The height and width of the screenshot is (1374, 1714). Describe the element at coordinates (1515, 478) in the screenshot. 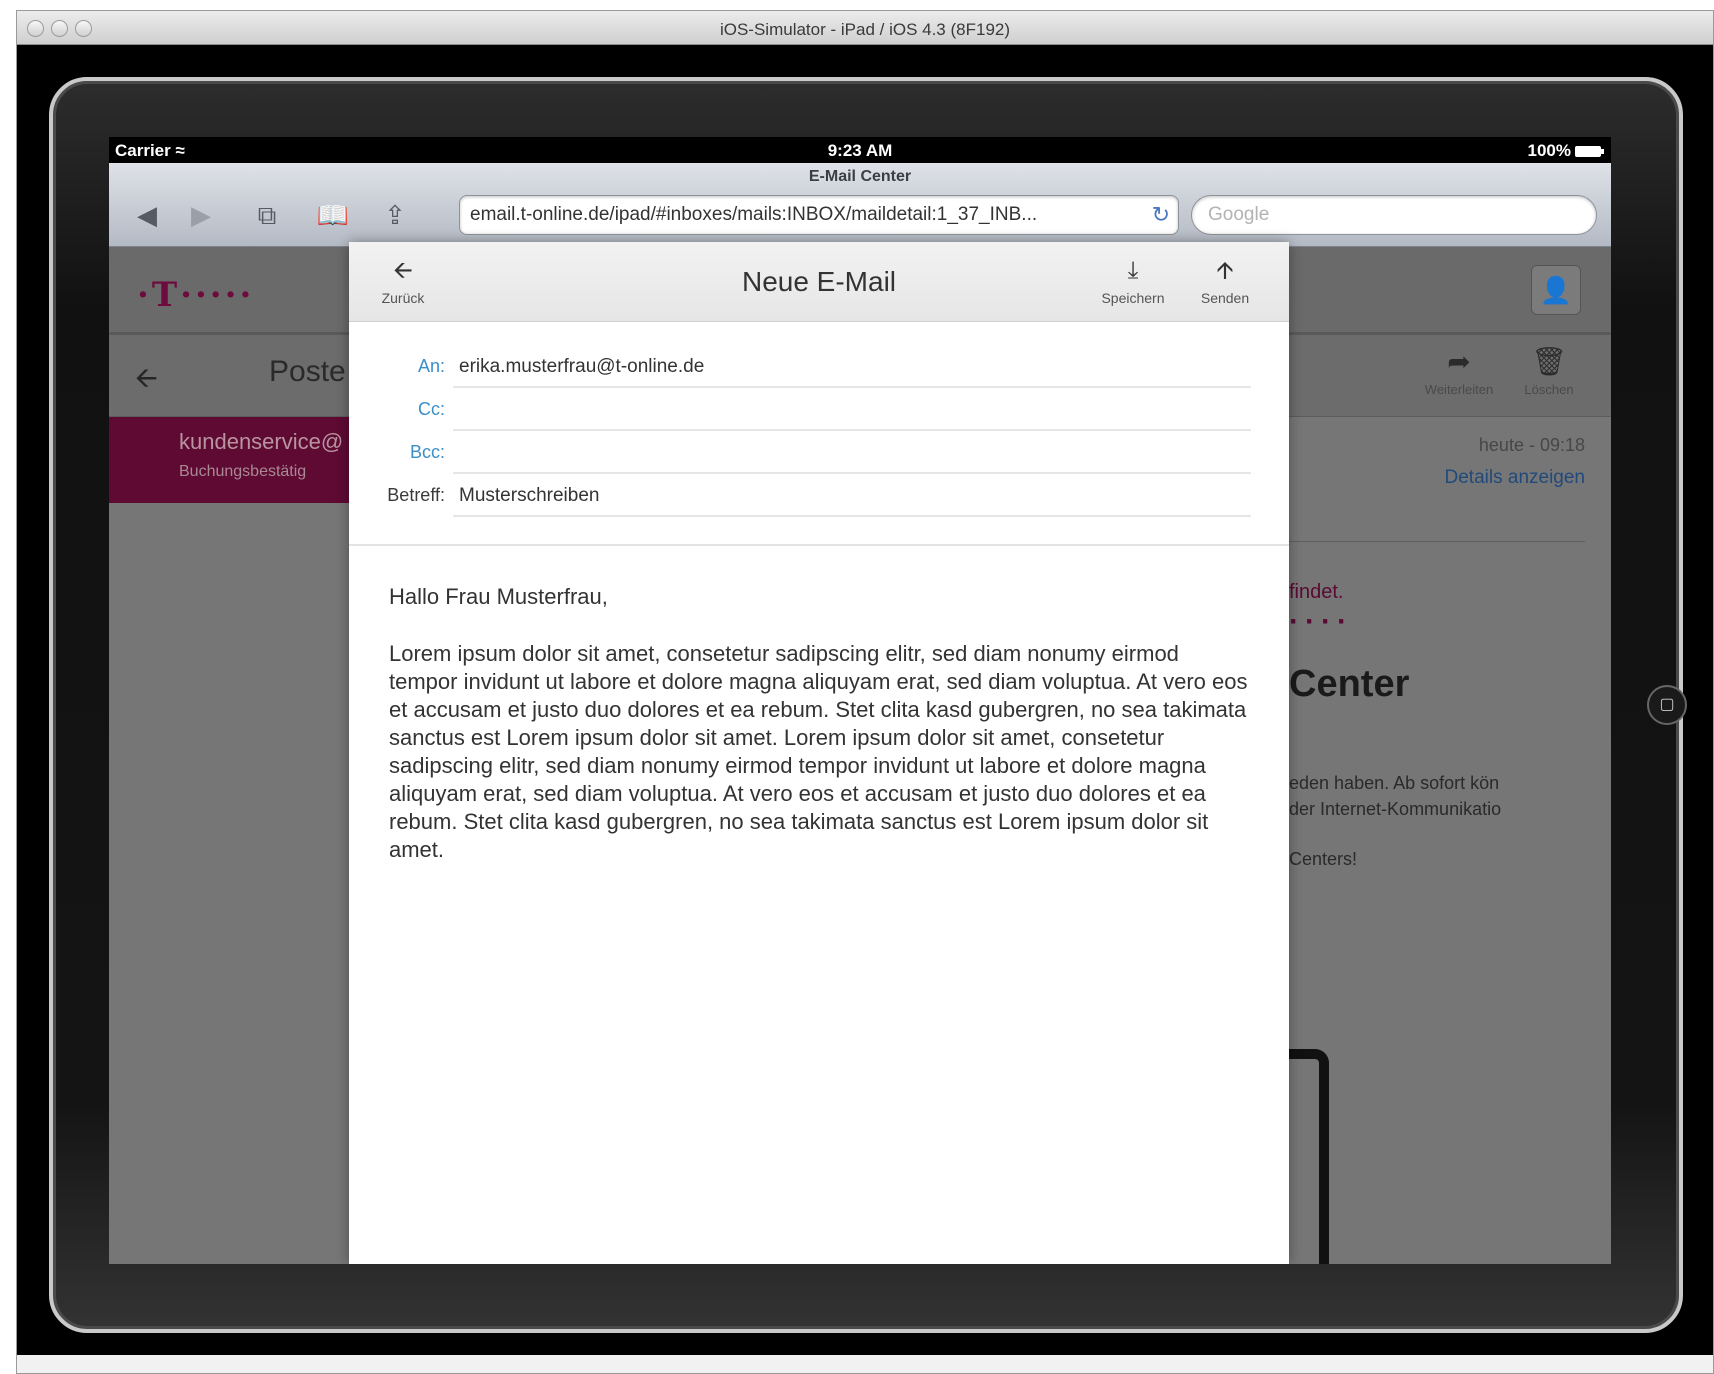

I see `details-link: Details anzeigen` at that location.